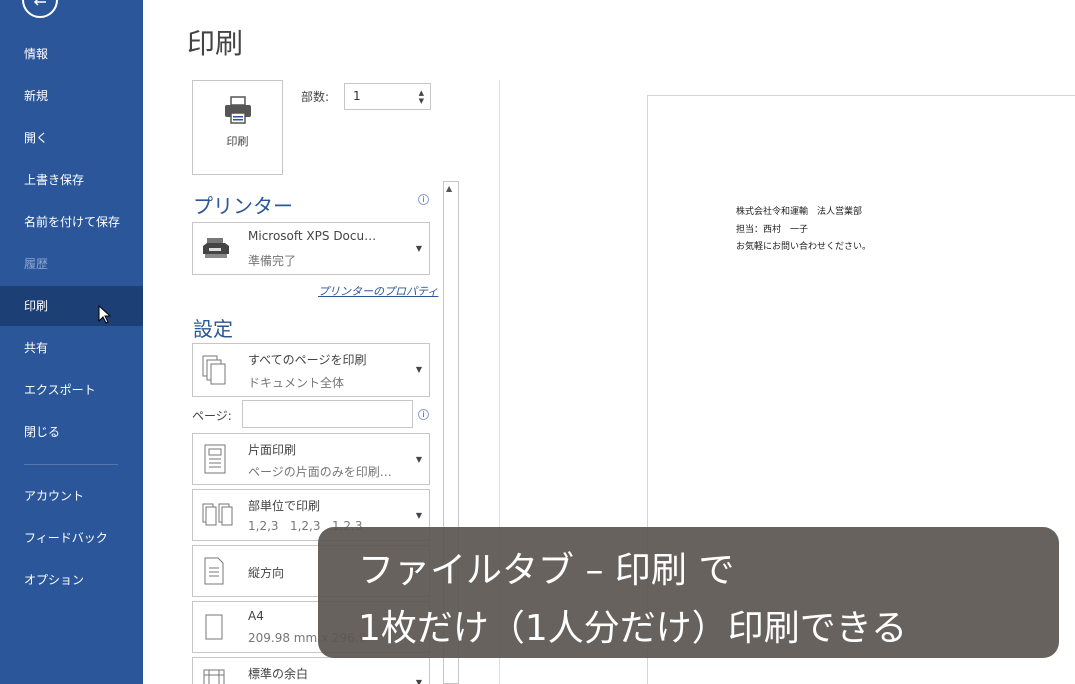 The width and height of the screenshot is (1075, 684). Describe the element at coordinates (215, 459) in the screenshot. I see `one-sided-page-icon` at that location.